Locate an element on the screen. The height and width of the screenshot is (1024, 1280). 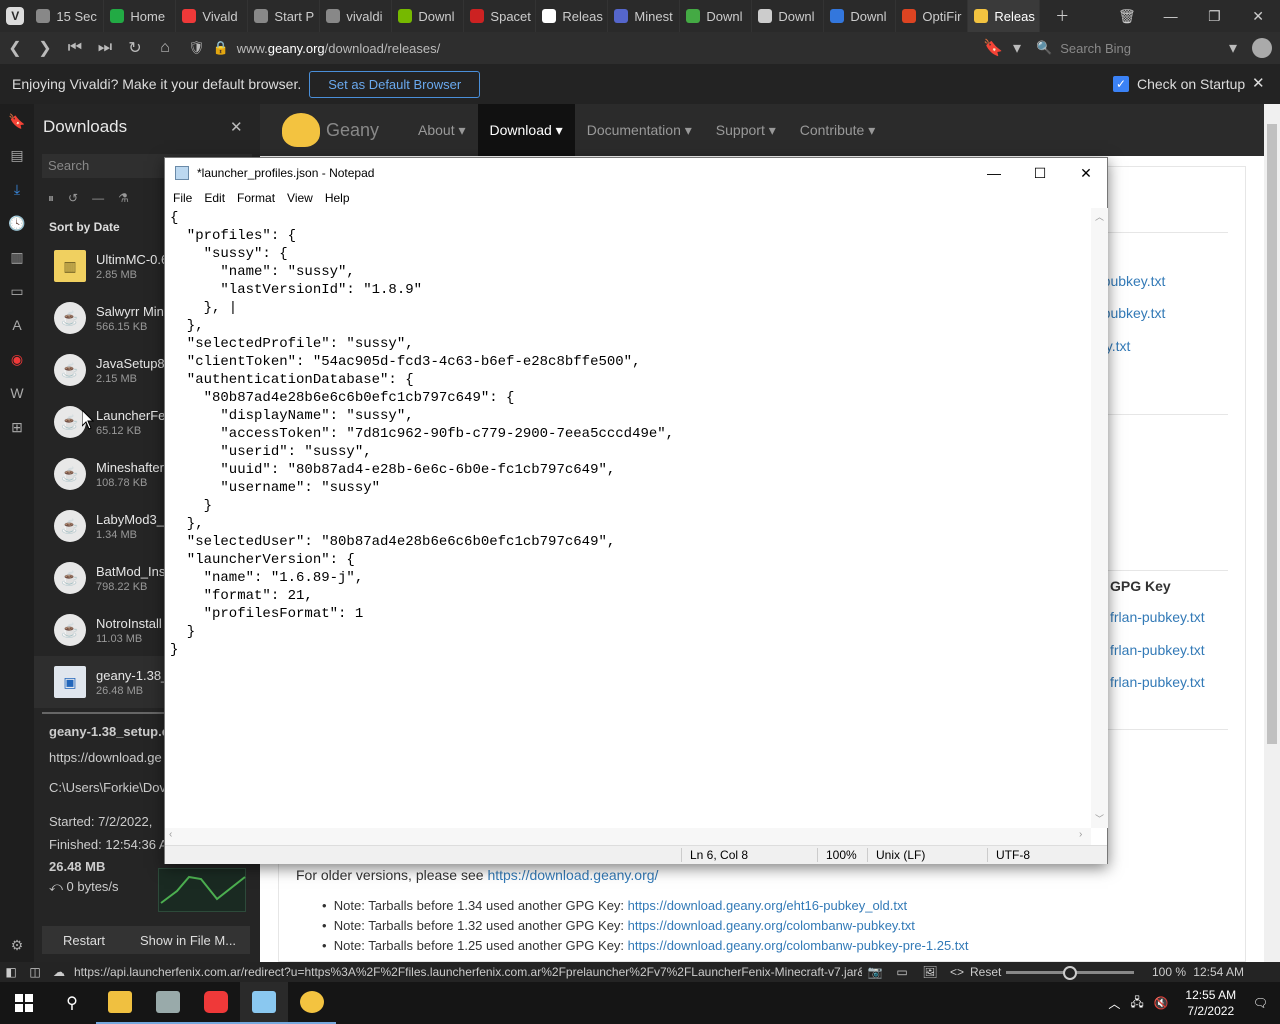
notepad-vertical-scrollbar: ︿ ﹀ is located at coordinates (1099, 518).